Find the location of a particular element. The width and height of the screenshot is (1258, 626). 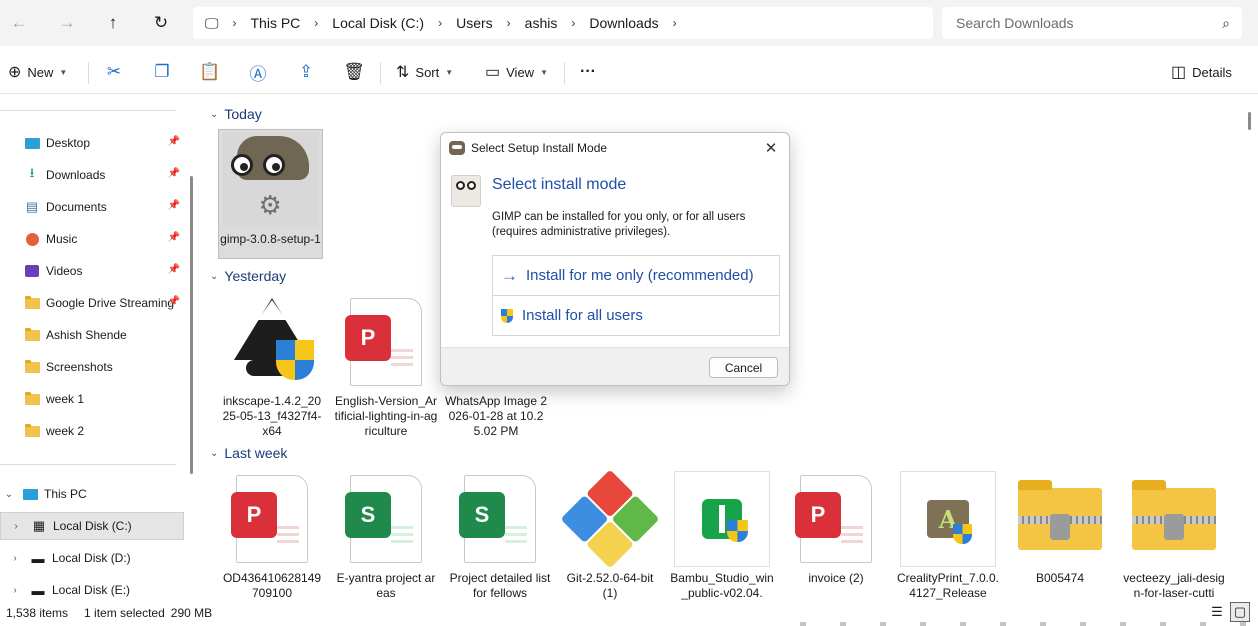

up-button: ↑ is located at coordinates (113, 23).